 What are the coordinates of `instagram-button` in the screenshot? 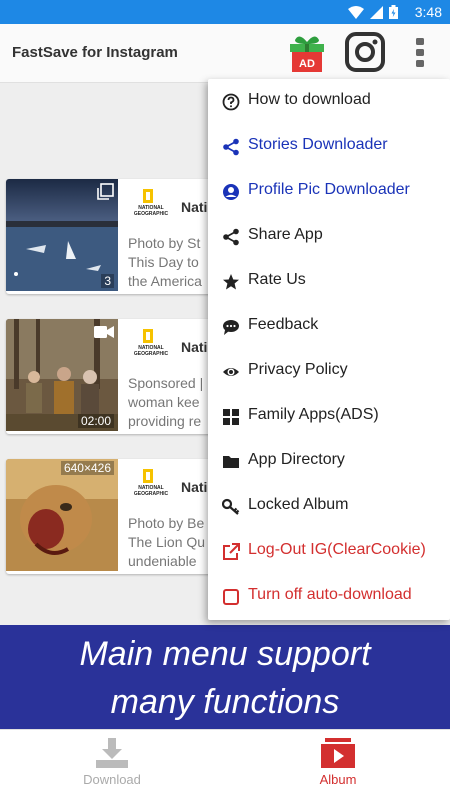 It's located at (365, 52).